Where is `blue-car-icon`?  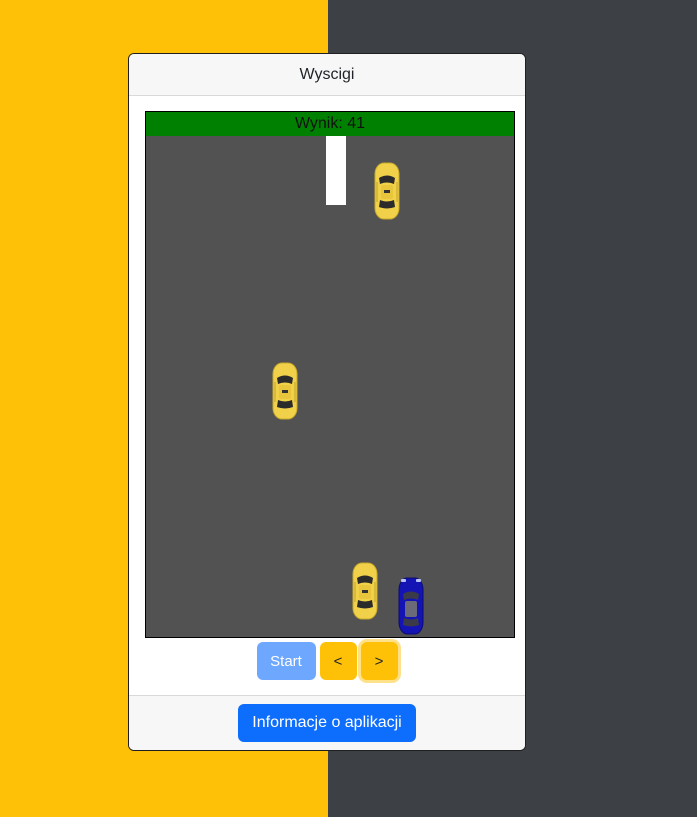 blue-car-icon is located at coordinates (411, 606).